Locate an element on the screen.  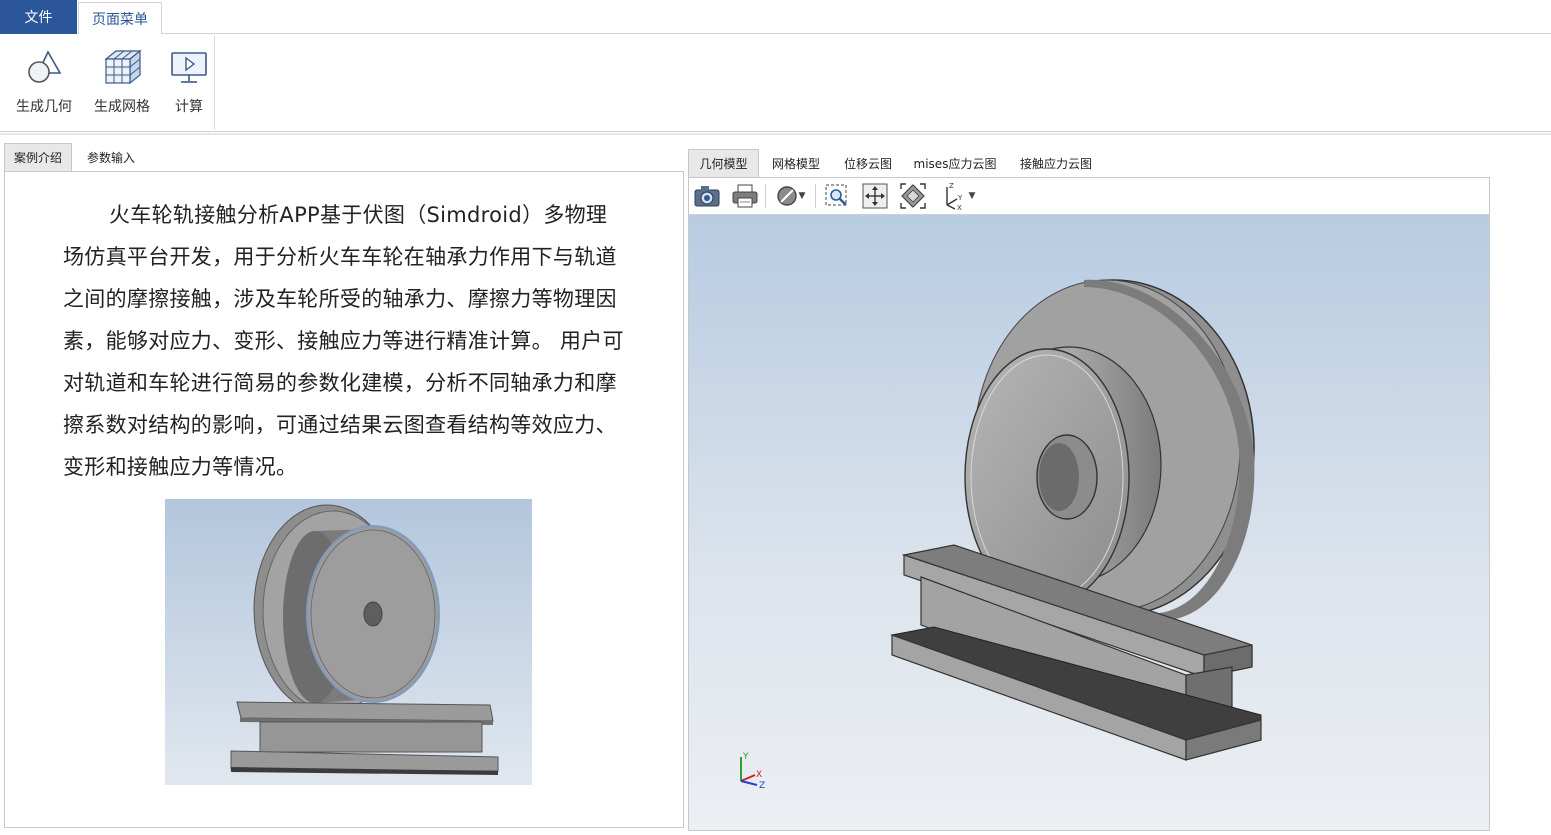
zoom-box-icon is located at coordinates (837, 196).